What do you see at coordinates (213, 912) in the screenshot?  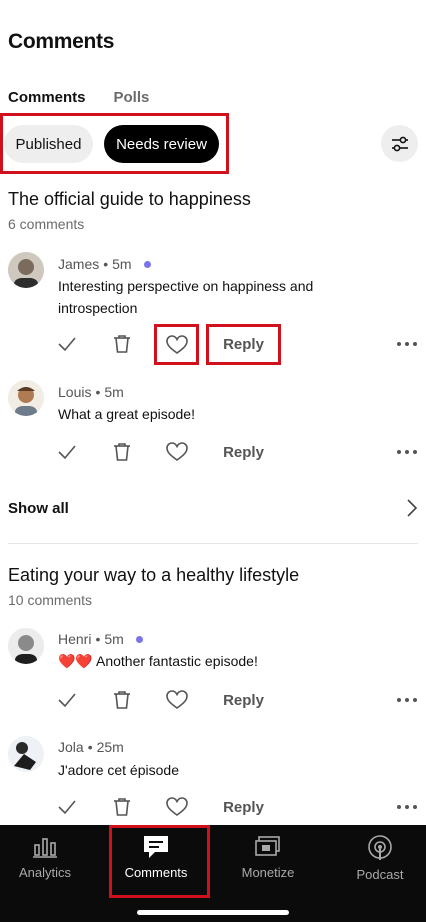 I see `home-indicator` at bounding box center [213, 912].